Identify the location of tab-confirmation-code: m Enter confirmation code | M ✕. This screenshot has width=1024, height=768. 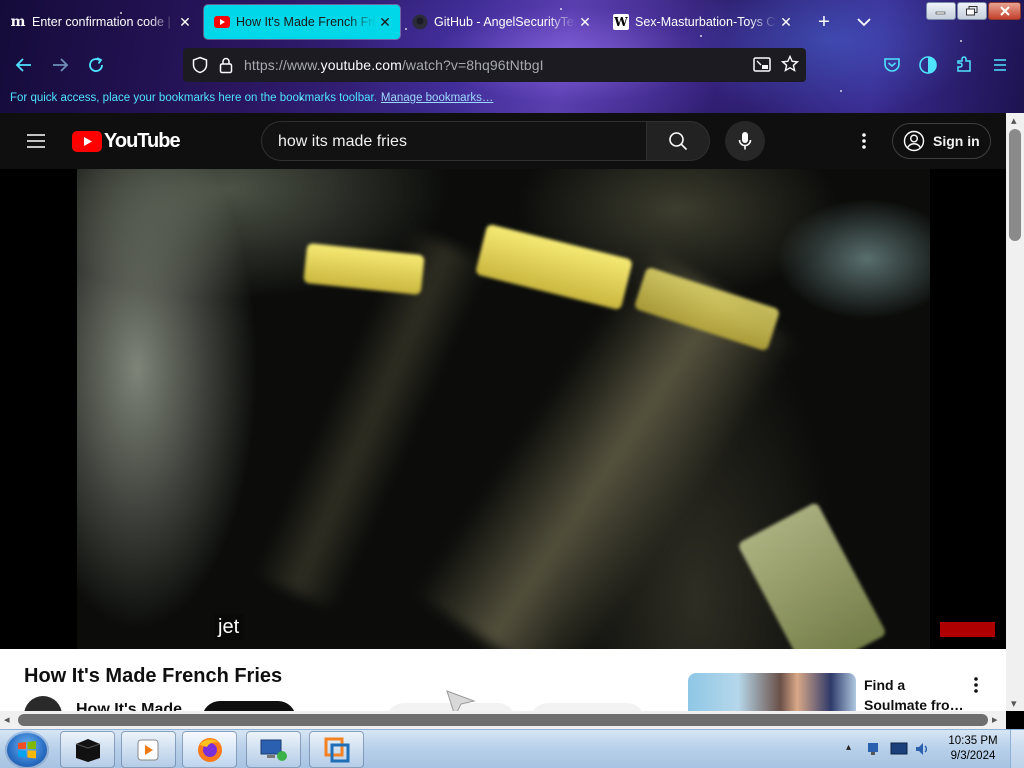
(100, 22).